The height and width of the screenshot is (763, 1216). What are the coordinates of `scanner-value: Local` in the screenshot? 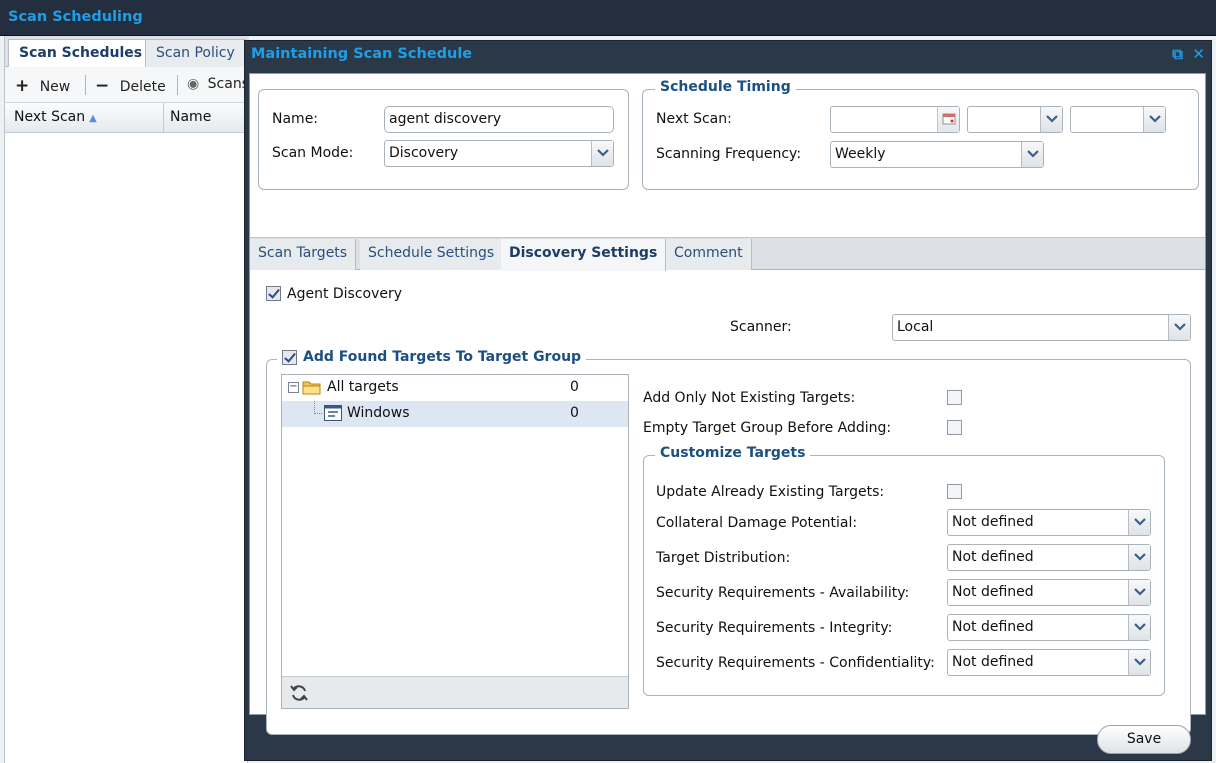 It's located at (915, 327).